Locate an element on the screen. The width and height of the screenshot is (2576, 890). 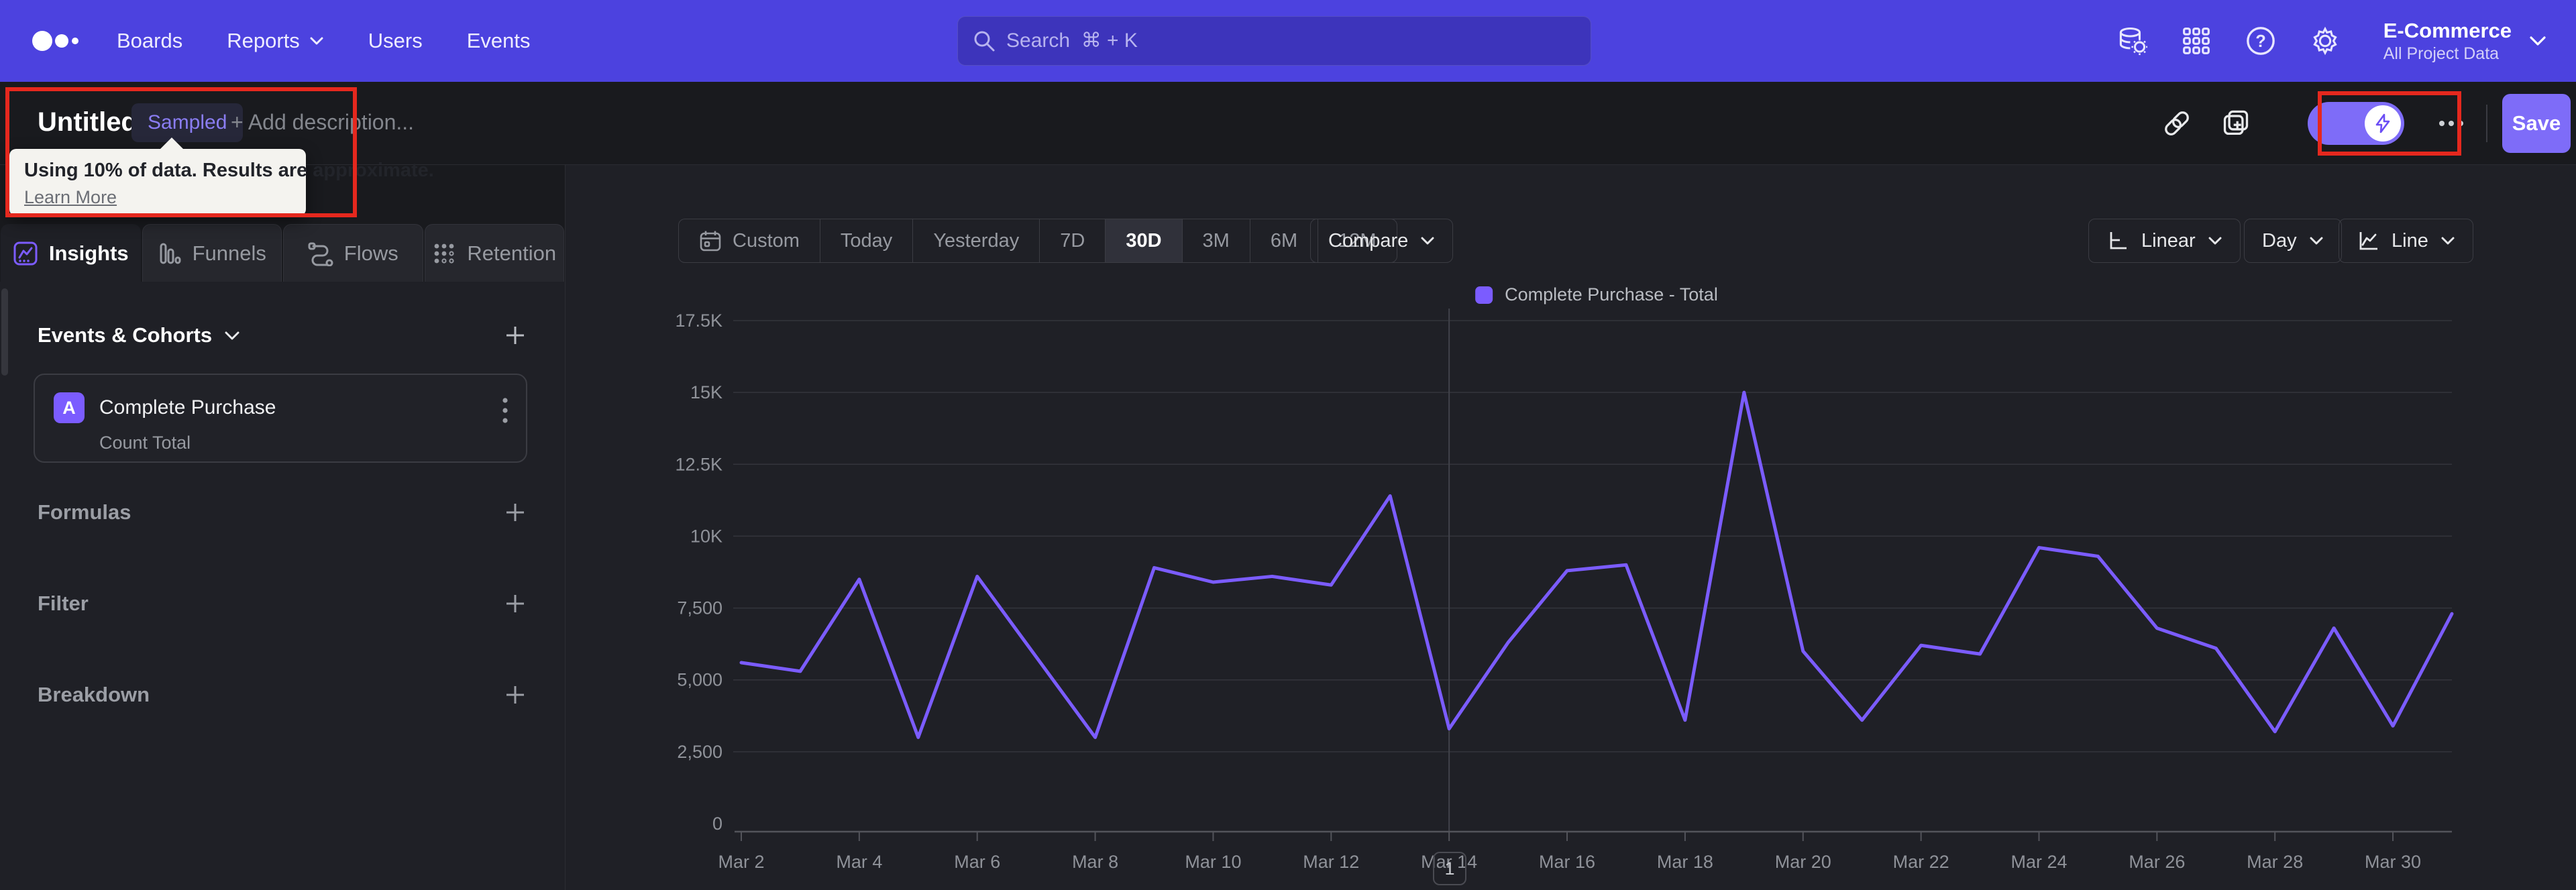
nav-menu: Boards Reports Users Events is located at coordinates (324, 41).